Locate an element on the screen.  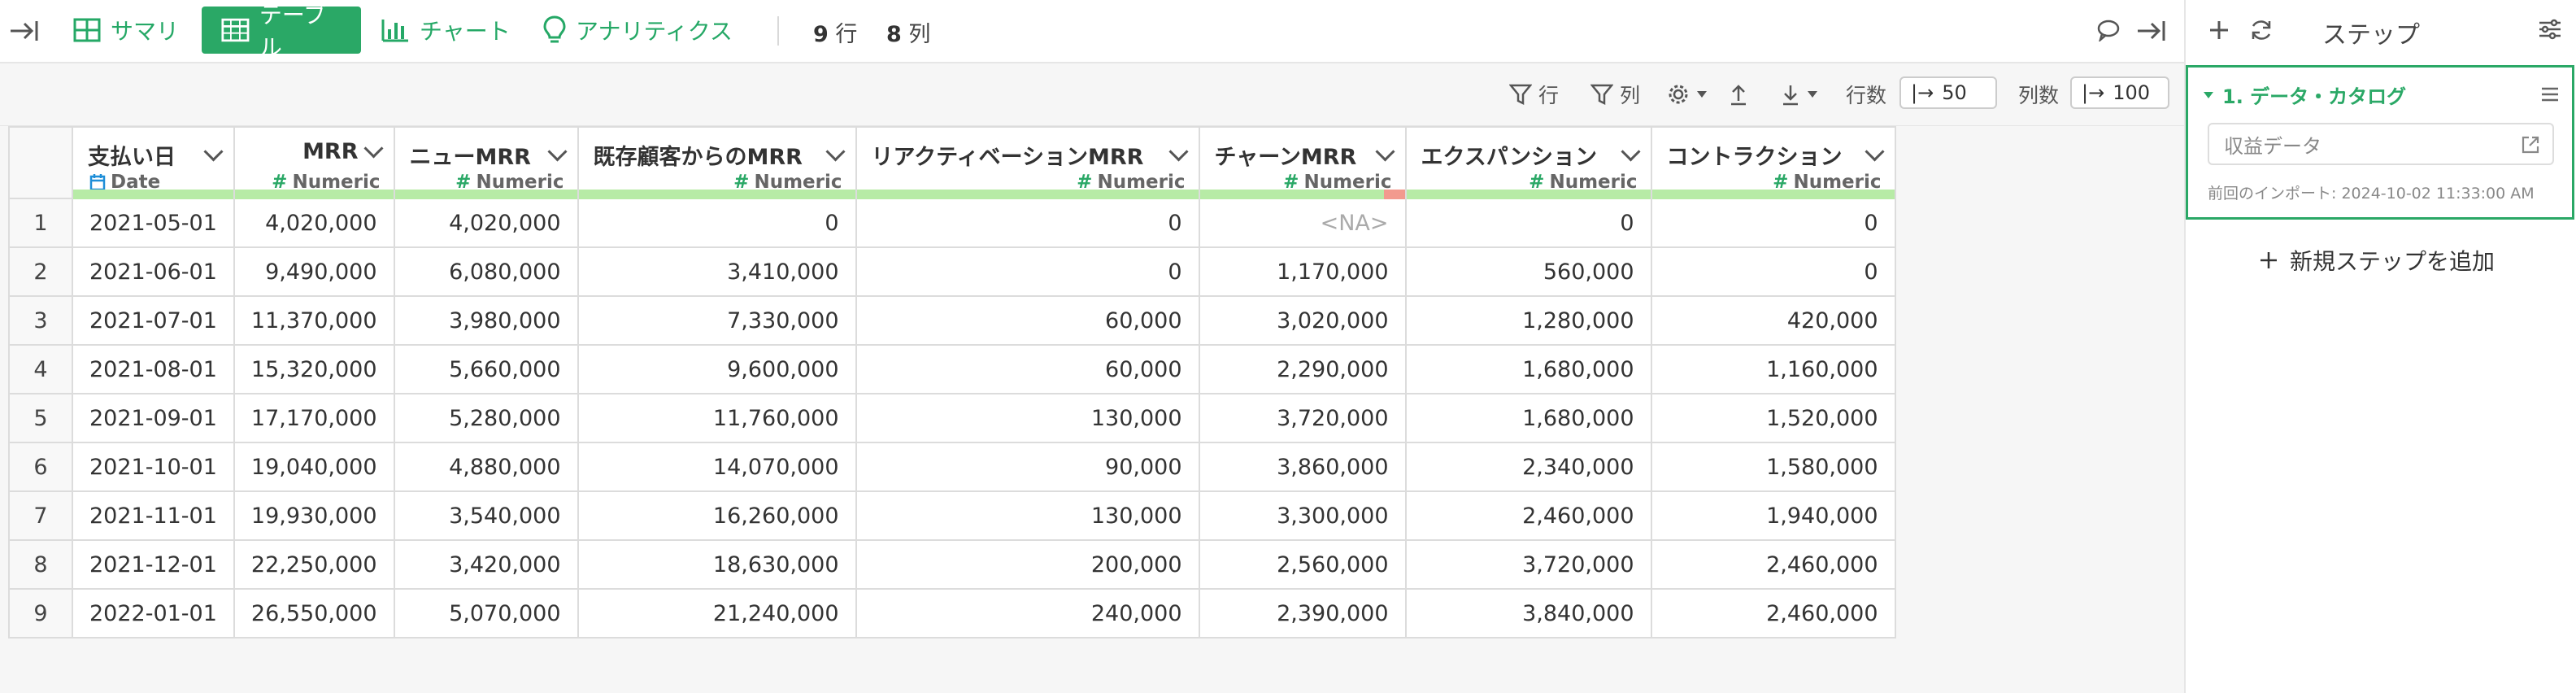
table-cell: 2021-05-01 is located at coordinates (154, 223).